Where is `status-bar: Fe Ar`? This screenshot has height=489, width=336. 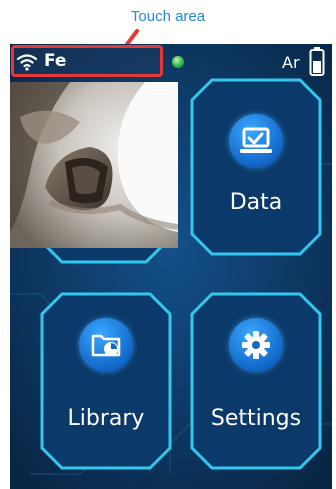 status-bar: Fe Ar is located at coordinates (171, 63).